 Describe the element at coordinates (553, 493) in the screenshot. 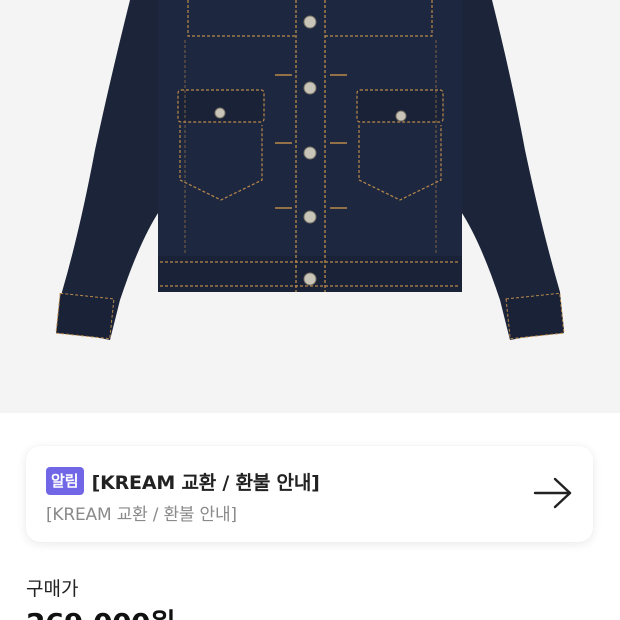

I see `arrow-right-icon` at that location.